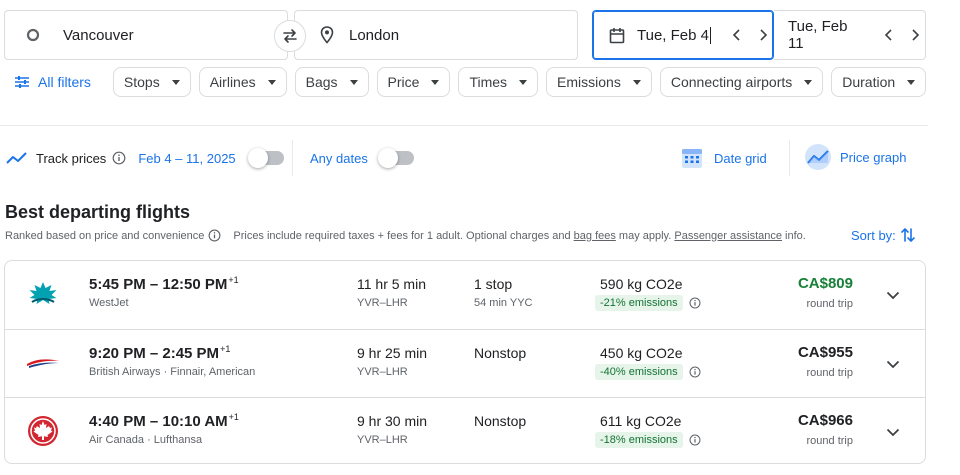  I want to click on origin-circle-icon, so click(33, 35).